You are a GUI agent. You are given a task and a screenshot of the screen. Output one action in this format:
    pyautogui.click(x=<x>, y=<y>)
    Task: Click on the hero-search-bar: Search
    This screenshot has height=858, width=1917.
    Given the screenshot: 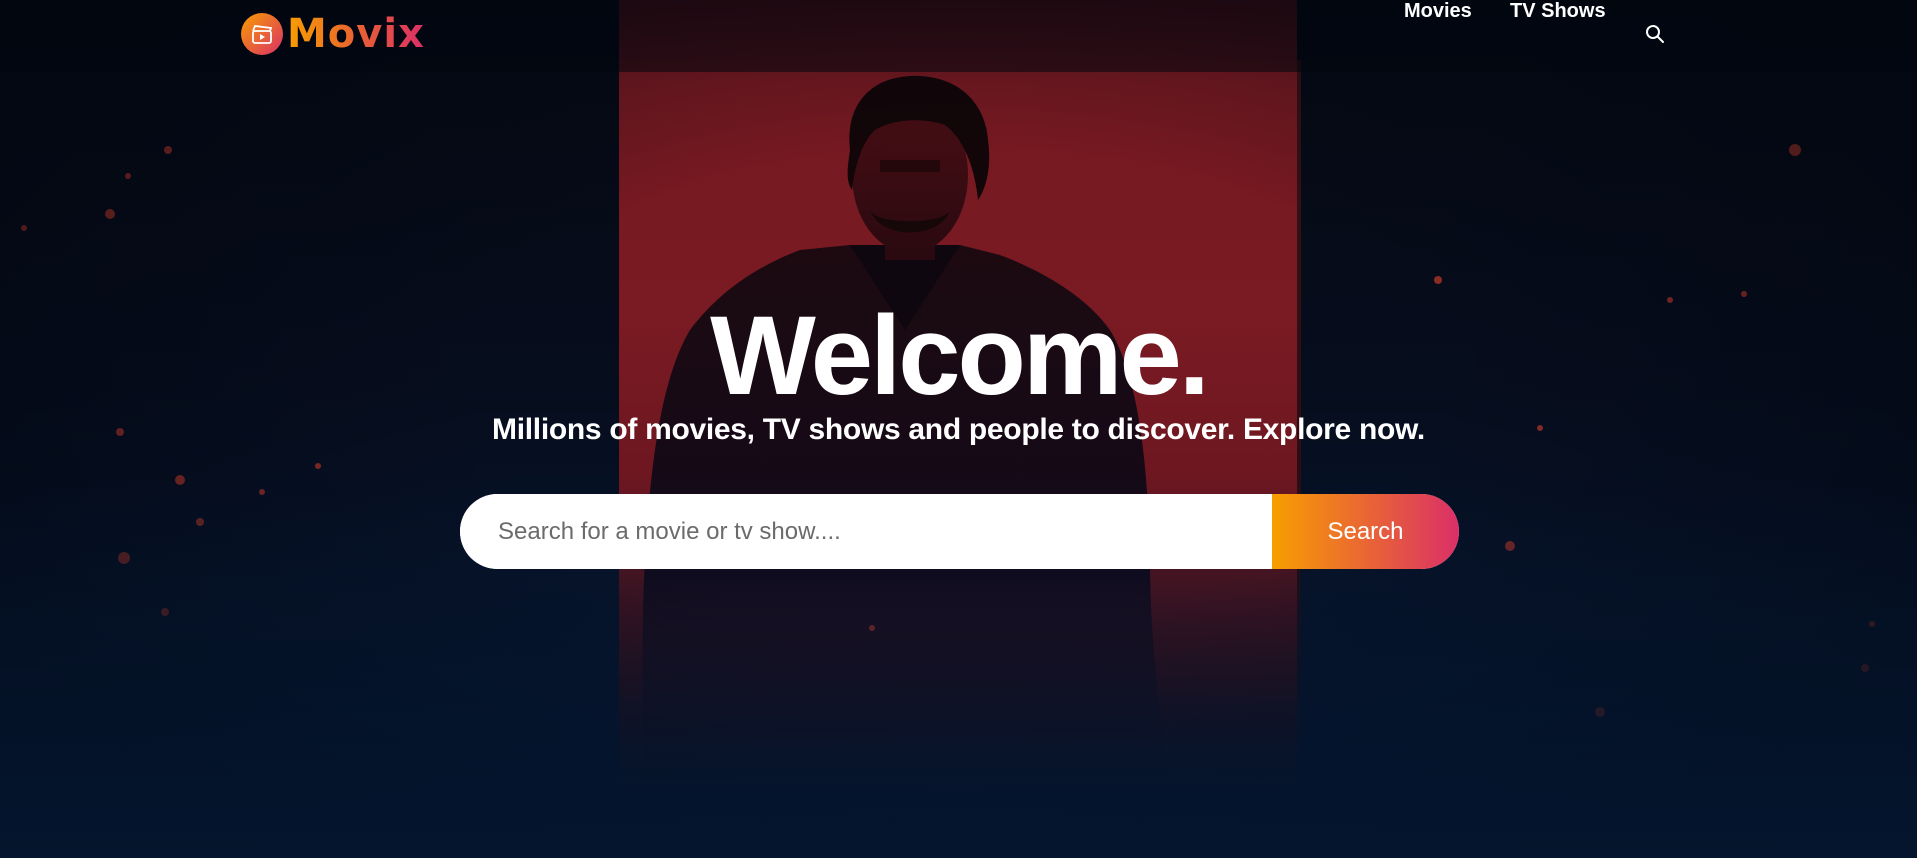 What is the action you would take?
    pyautogui.click(x=959, y=531)
    